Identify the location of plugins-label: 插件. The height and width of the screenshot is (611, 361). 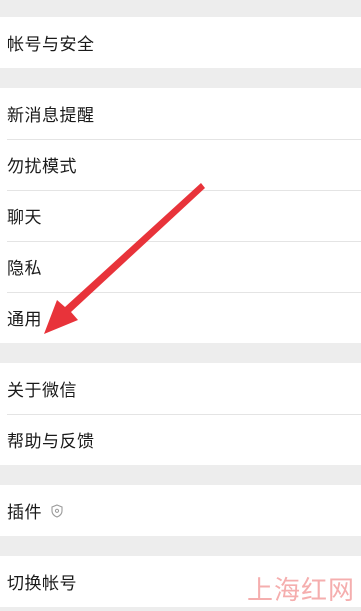
(24, 513).